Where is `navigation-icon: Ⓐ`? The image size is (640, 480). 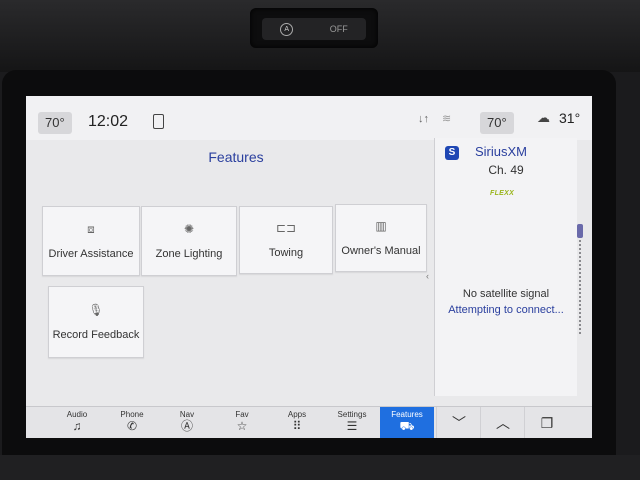 navigation-icon: Ⓐ is located at coordinates (186, 426).